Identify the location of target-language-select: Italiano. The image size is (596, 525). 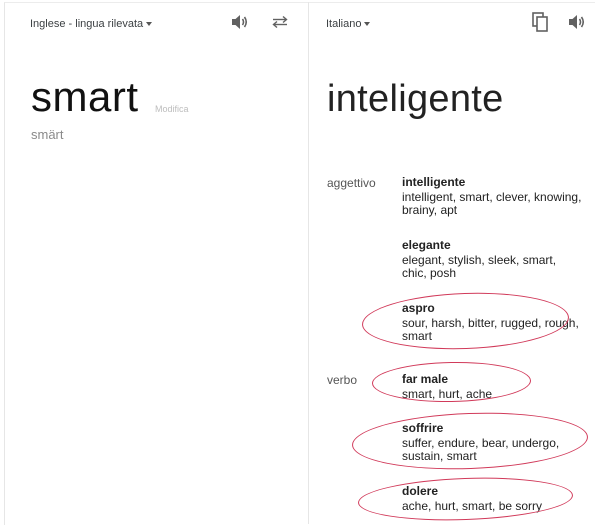
(348, 24).